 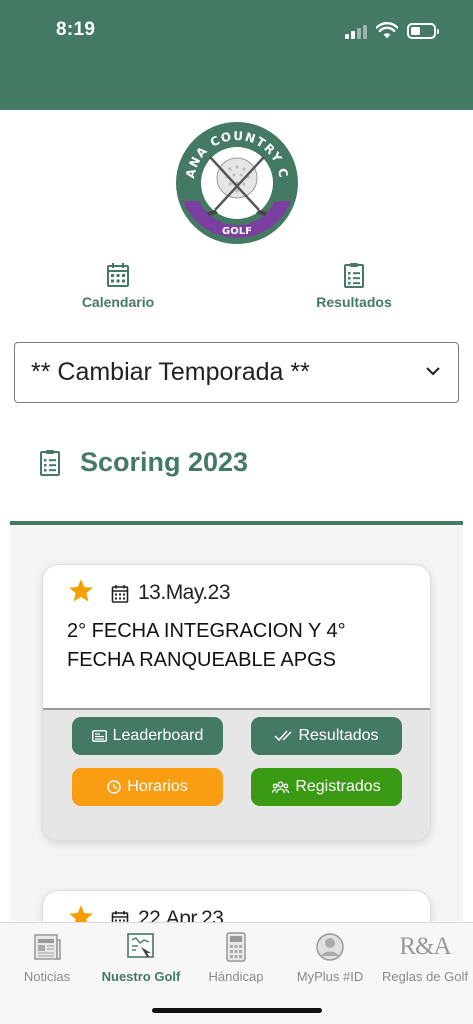 I want to click on club-logo: PARANA COUNTRY CLUB GOLF, so click(x=236, y=182).